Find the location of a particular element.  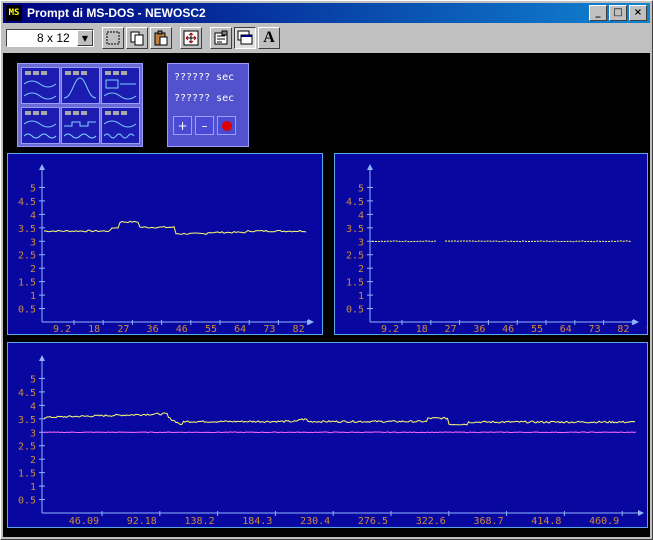

title-bar: MS Prompt di MS-DOS - NEWOSC2 _ □ × is located at coordinates (326, 13).